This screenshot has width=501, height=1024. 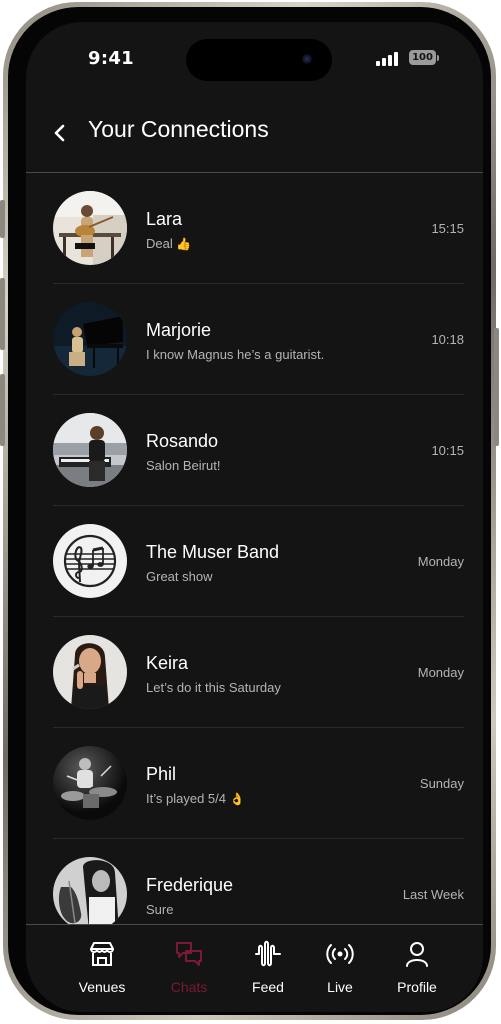 I want to click on tab-label: Chats, so click(x=189, y=987).